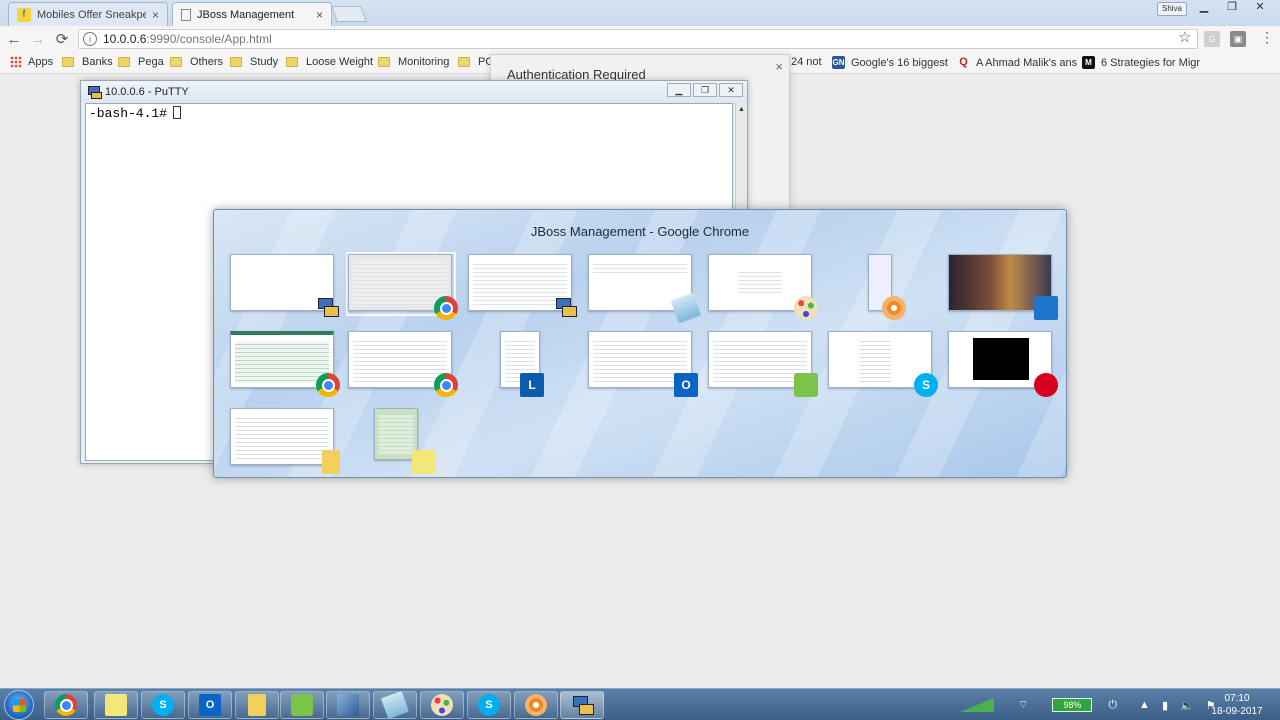  Describe the element at coordinates (806, 308) in the screenshot. I see `paint-icon` at that location.